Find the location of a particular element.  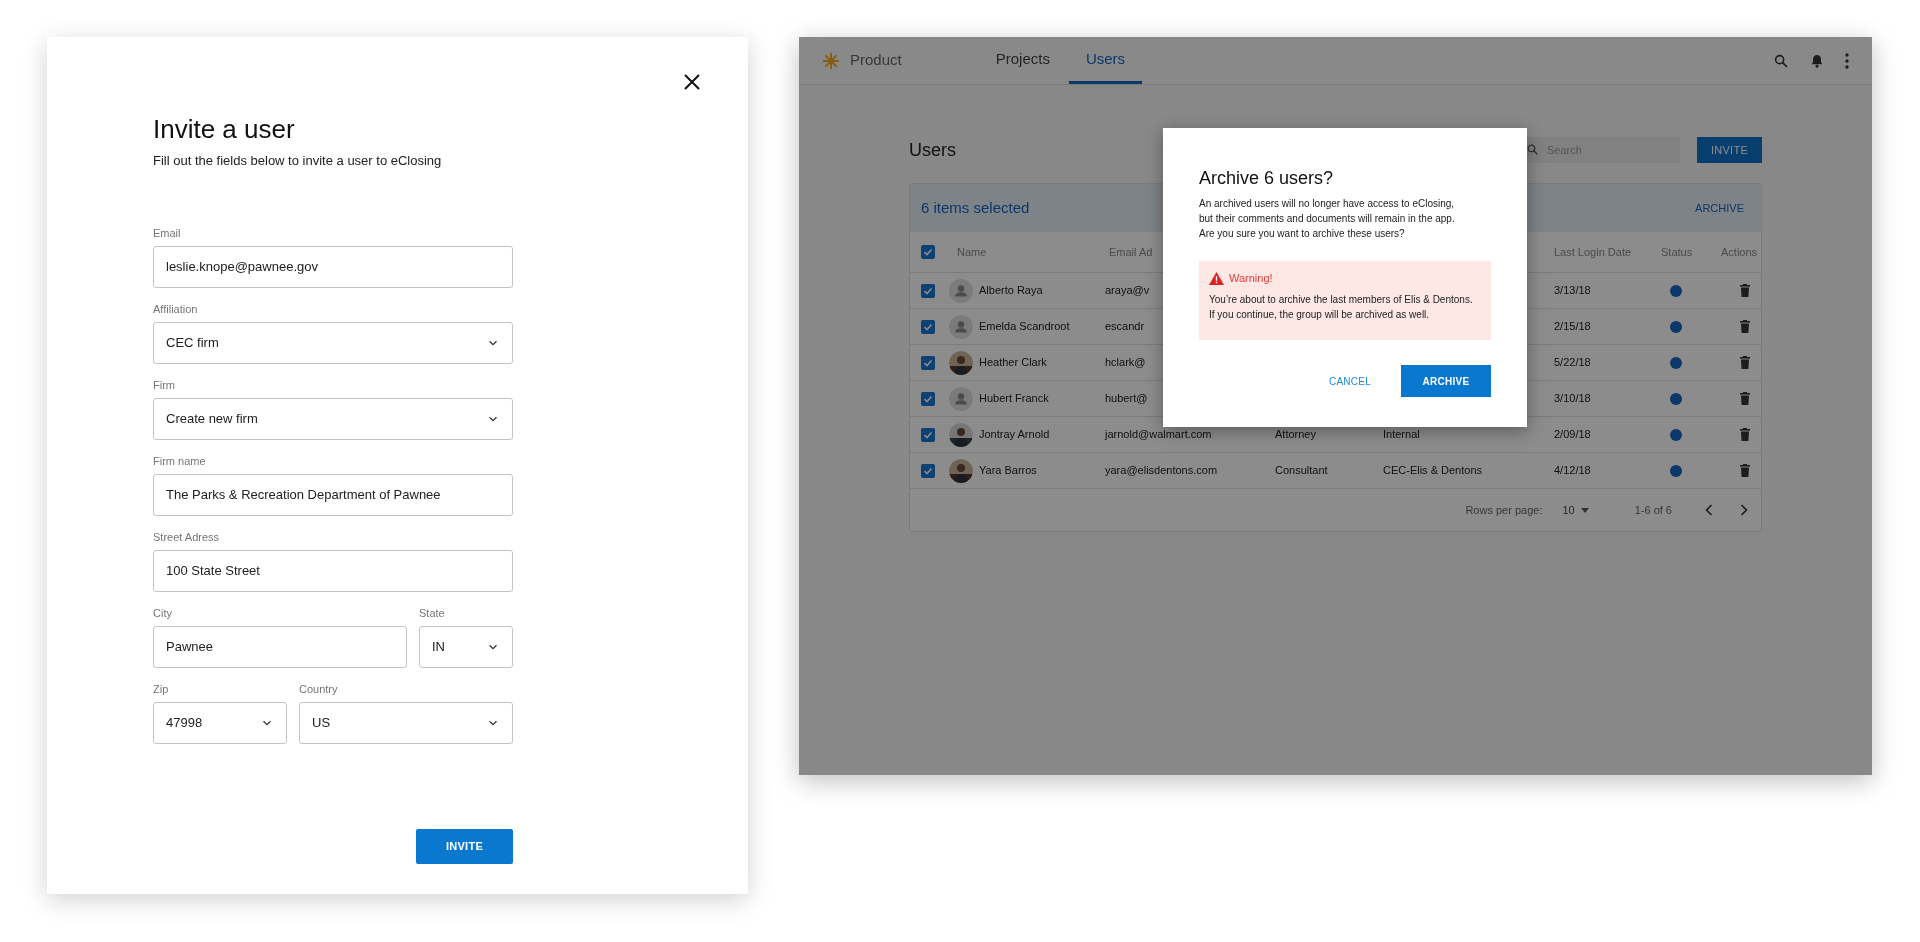

panel-subtitle: Fill out the fields below to invite a user to eClosing is located at coordinates (298, 161).